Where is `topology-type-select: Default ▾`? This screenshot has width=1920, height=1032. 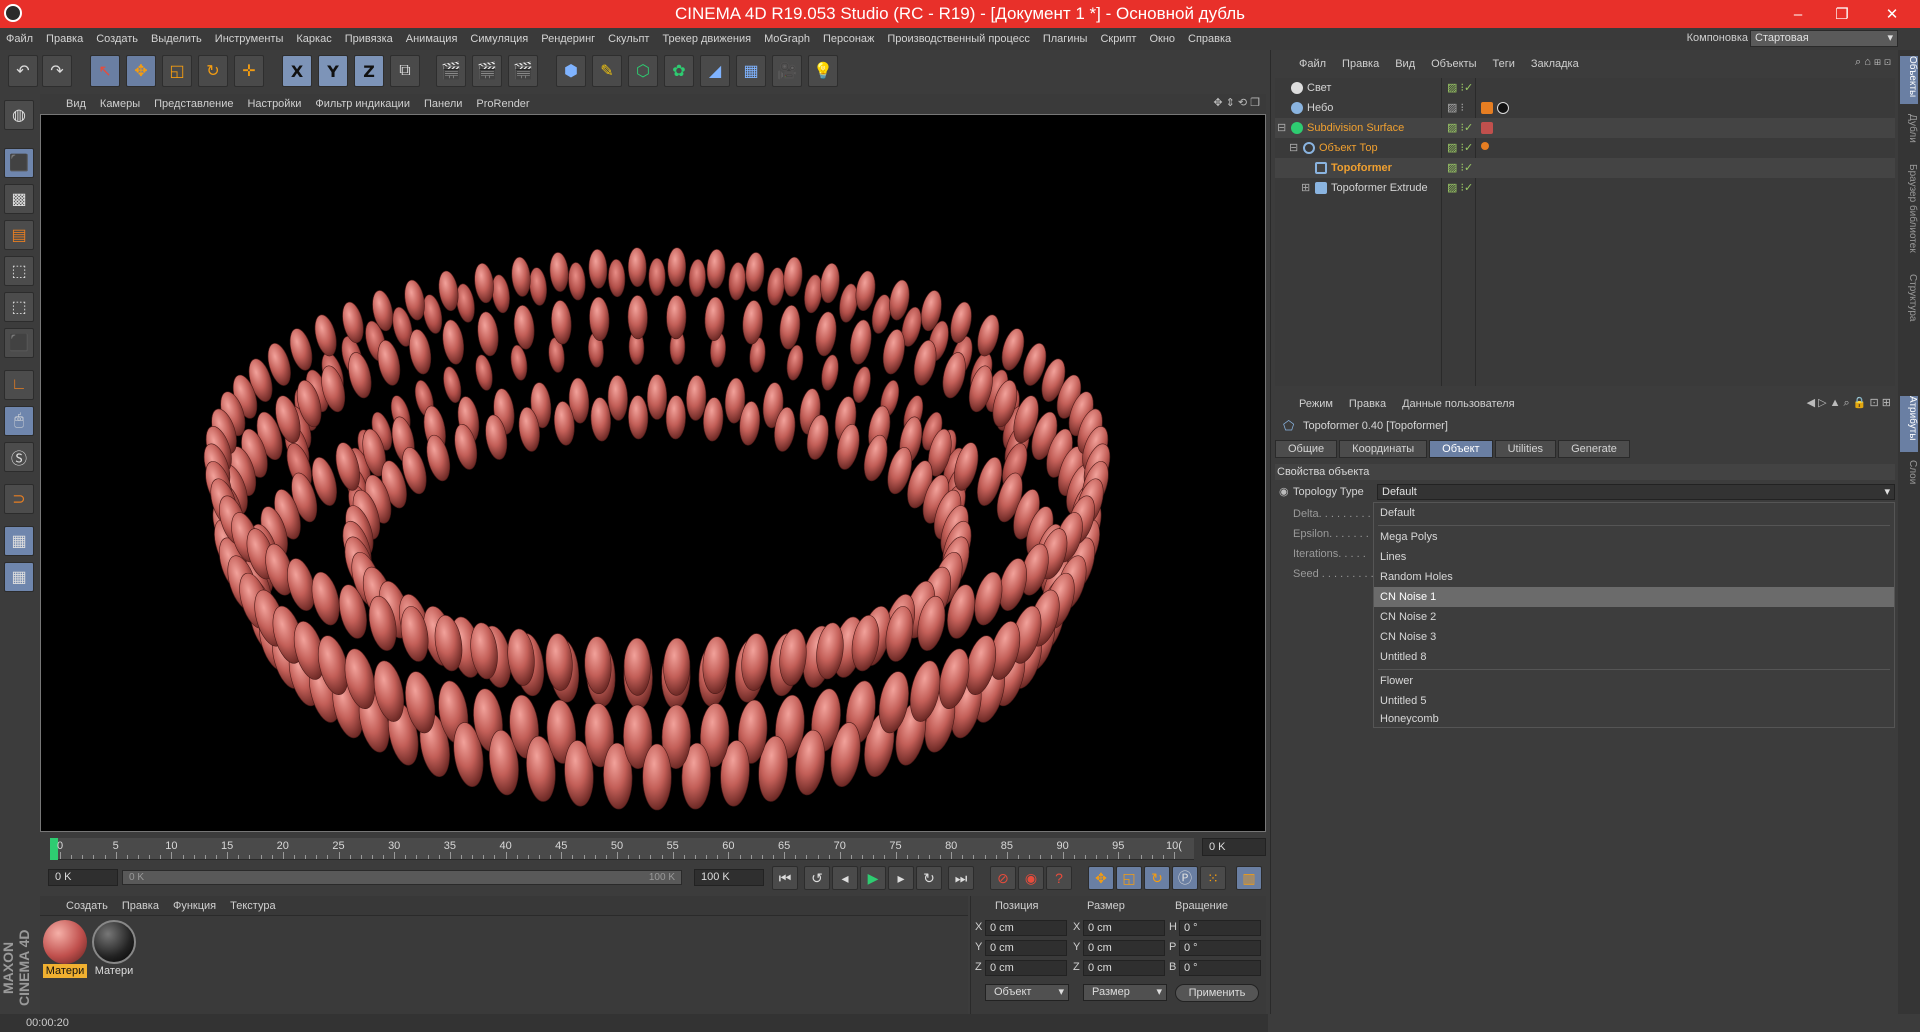
topology-type-select: Default ▾ is located at coordinates (1636, 492).